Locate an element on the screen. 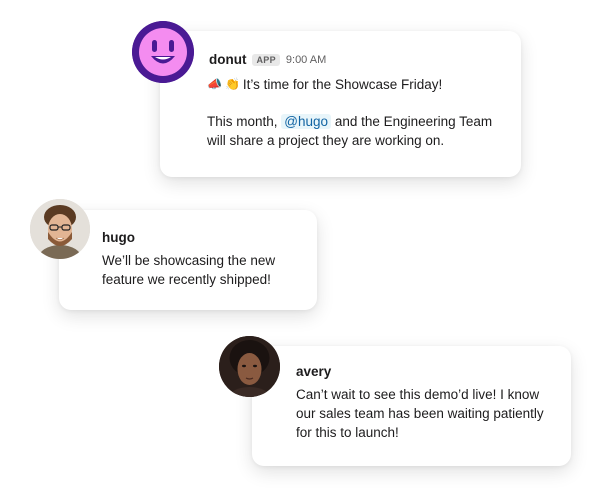 This screenshot has height=502, width=601. avatar-avery is located at coordinates (249, 366).